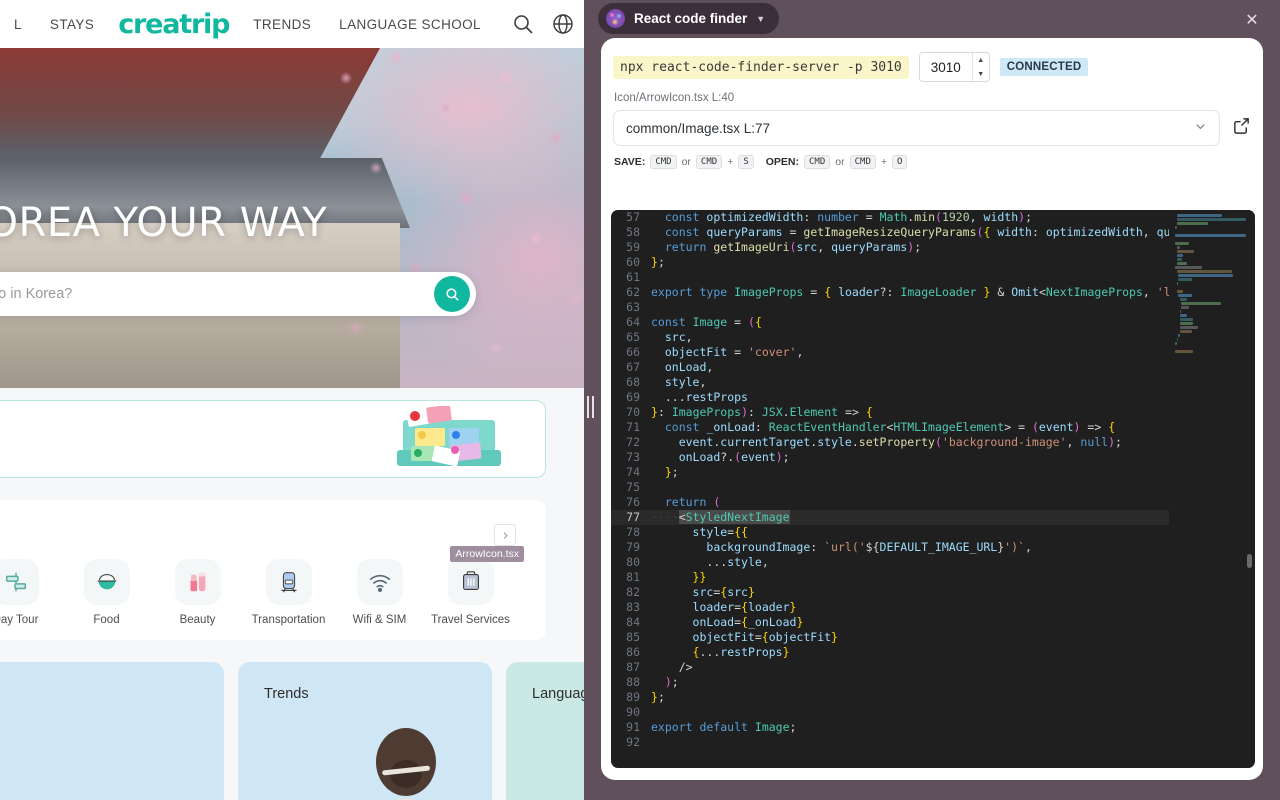 This screenshot has width=1280, height=800. Describe the element at coordinates (916, 128) in the screenshot. I see `file-select-dropdown: common/Image.tsx L:77` at that location.